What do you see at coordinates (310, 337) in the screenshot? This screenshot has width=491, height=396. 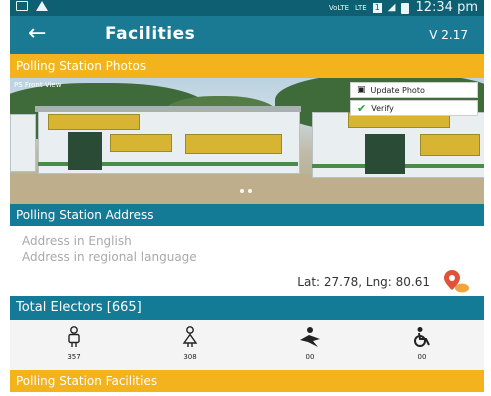 I see `third-gender-icon` at bounding box center [310, 337].